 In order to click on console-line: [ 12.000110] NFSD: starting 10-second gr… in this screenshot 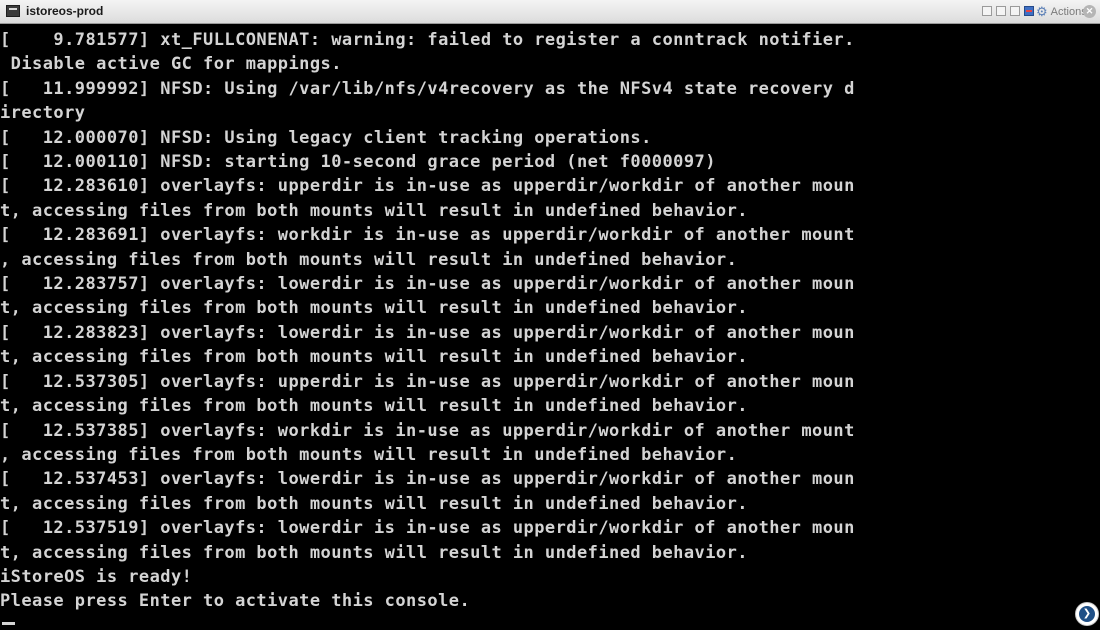, I will do `click(358, 162)`.